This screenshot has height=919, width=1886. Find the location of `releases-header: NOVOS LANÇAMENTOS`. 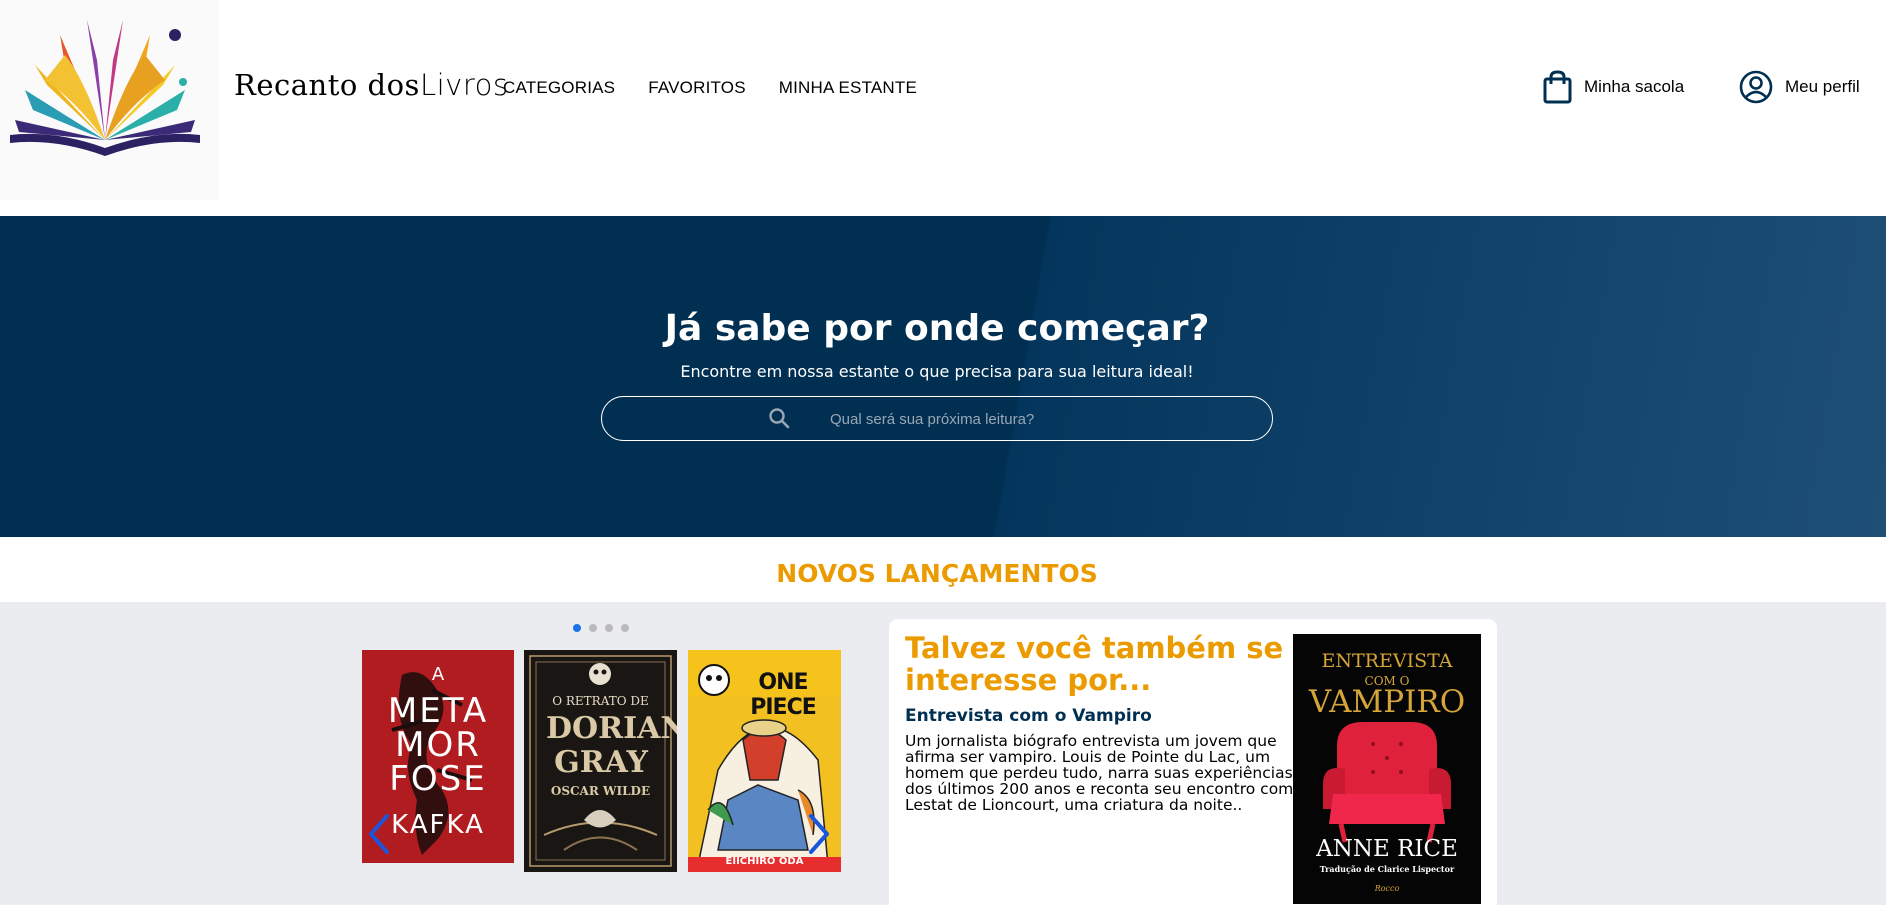

releases-header: NOVOS LANÇAMENTOS is located at coordinates (943, 569).